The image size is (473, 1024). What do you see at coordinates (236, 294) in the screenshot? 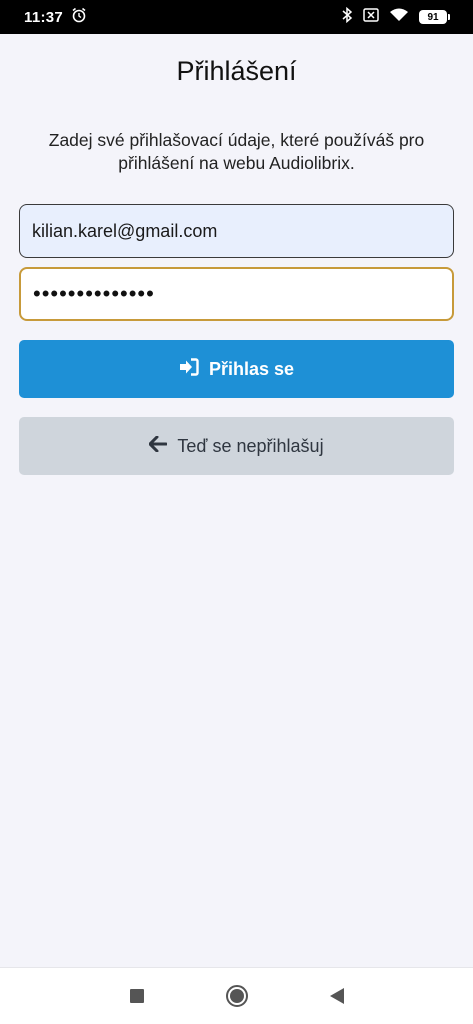
I see `password-field: ••••••••••••••` at bounding box center [236, 294].